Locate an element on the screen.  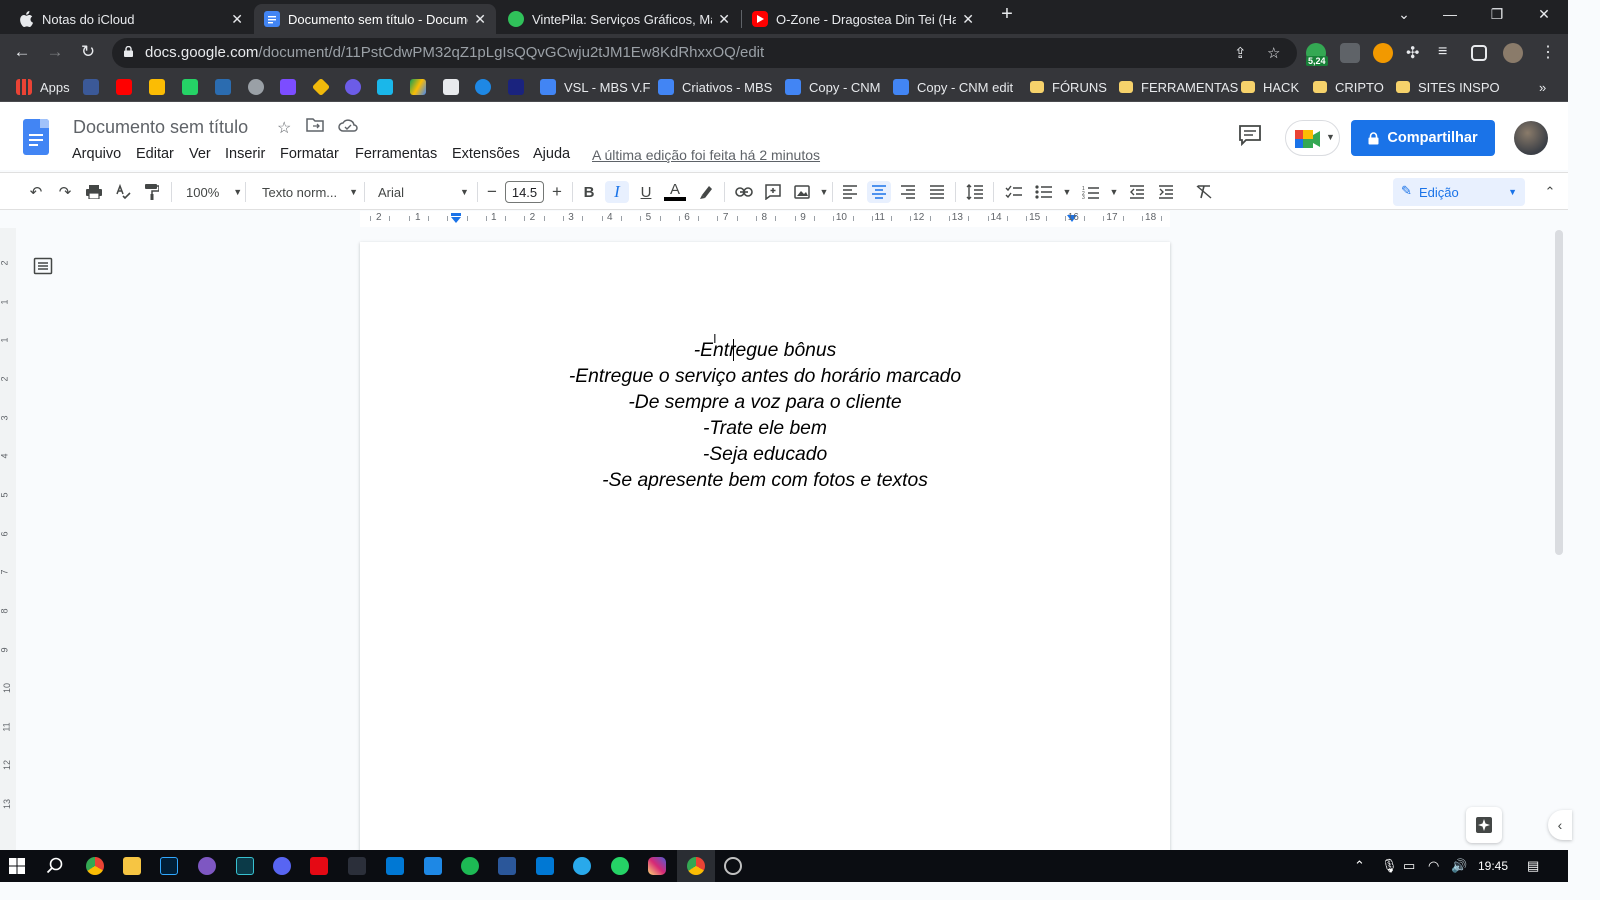
align-center-icon is located at coordinates (879, 192).